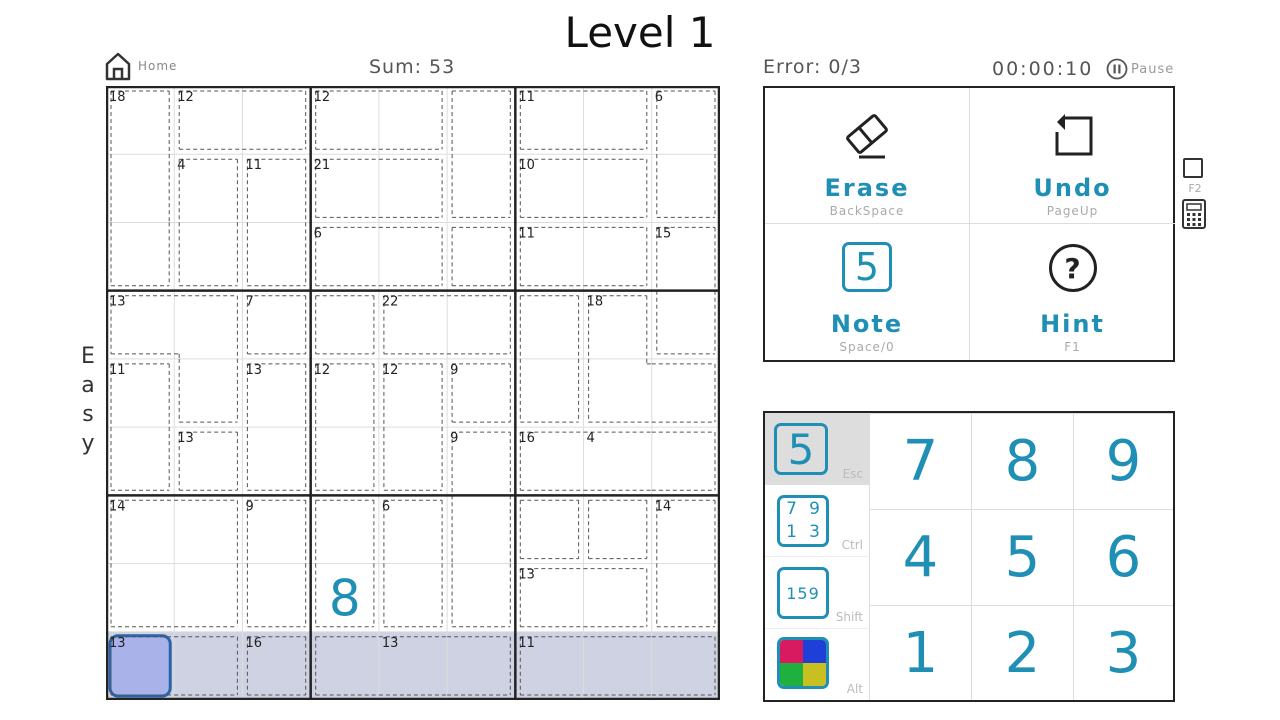  I want to click on undo-button: Undo PageUp, so click(1072, 156).